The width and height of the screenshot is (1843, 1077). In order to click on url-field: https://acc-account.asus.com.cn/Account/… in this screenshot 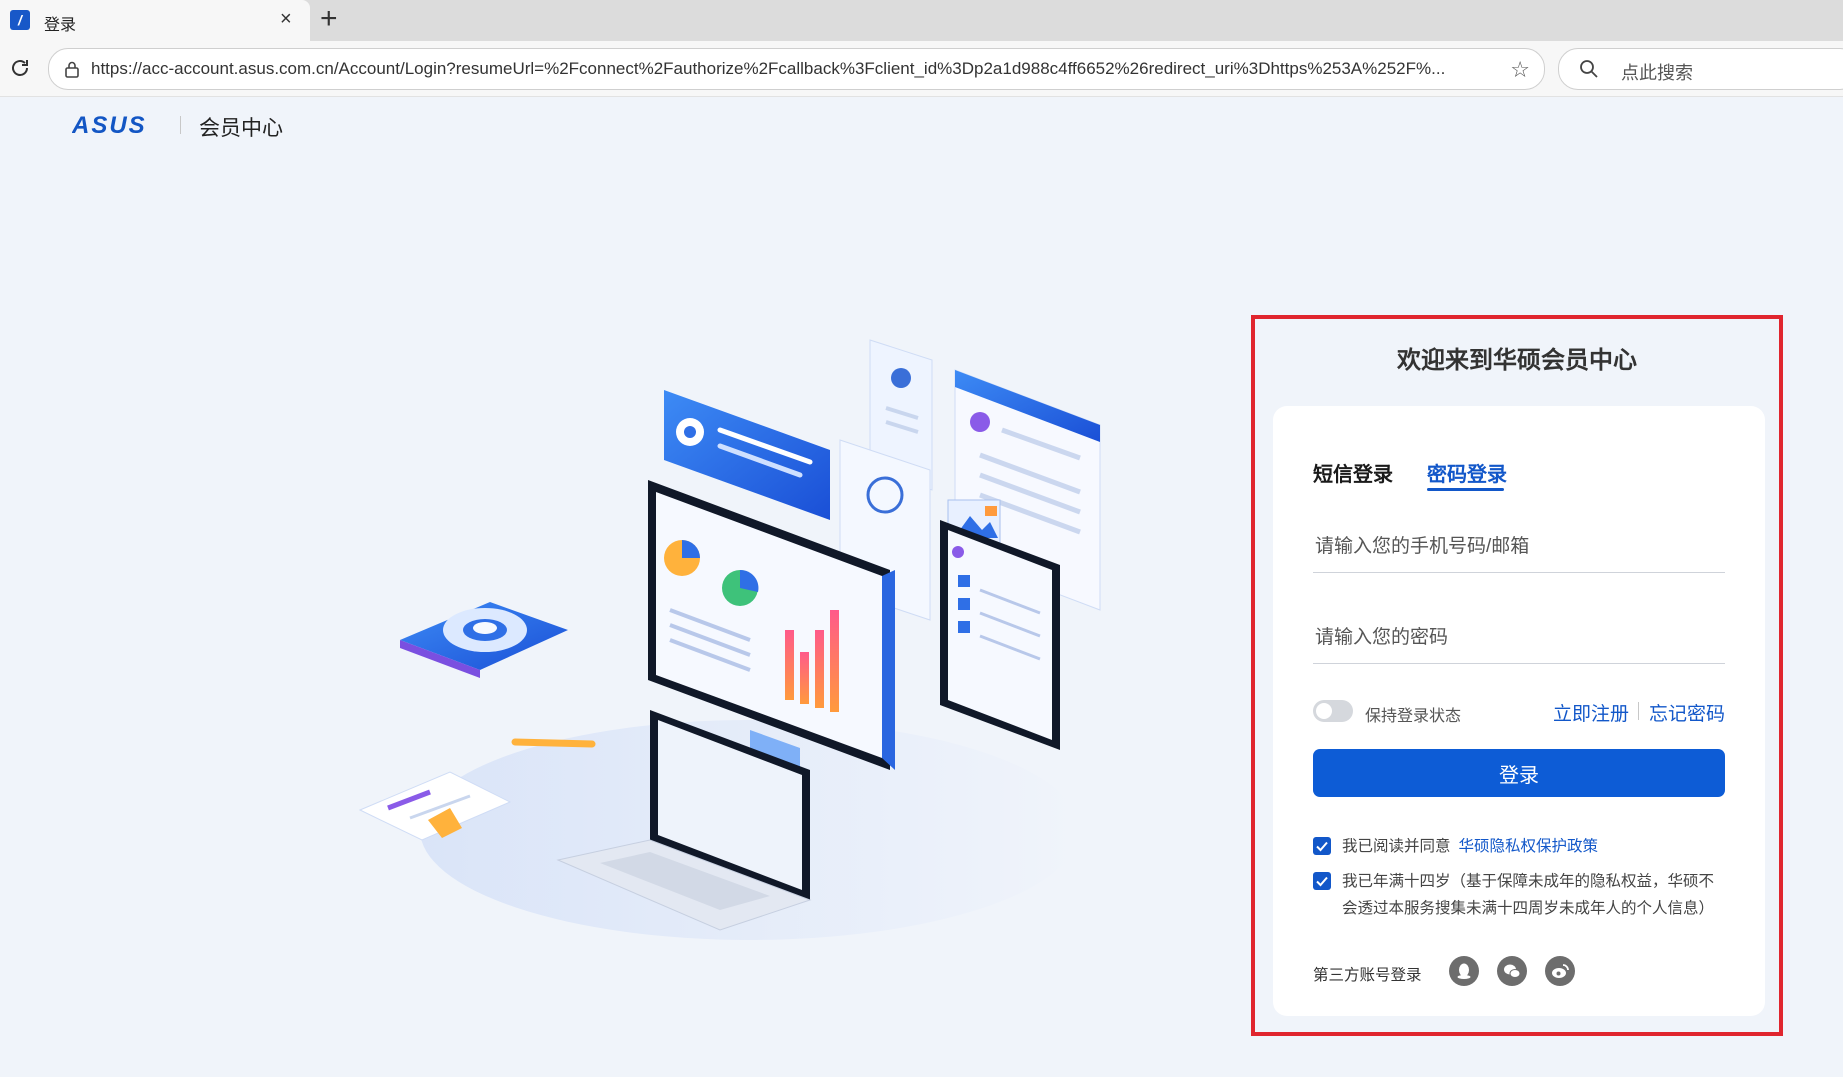, I will do `click(796, 69)`.